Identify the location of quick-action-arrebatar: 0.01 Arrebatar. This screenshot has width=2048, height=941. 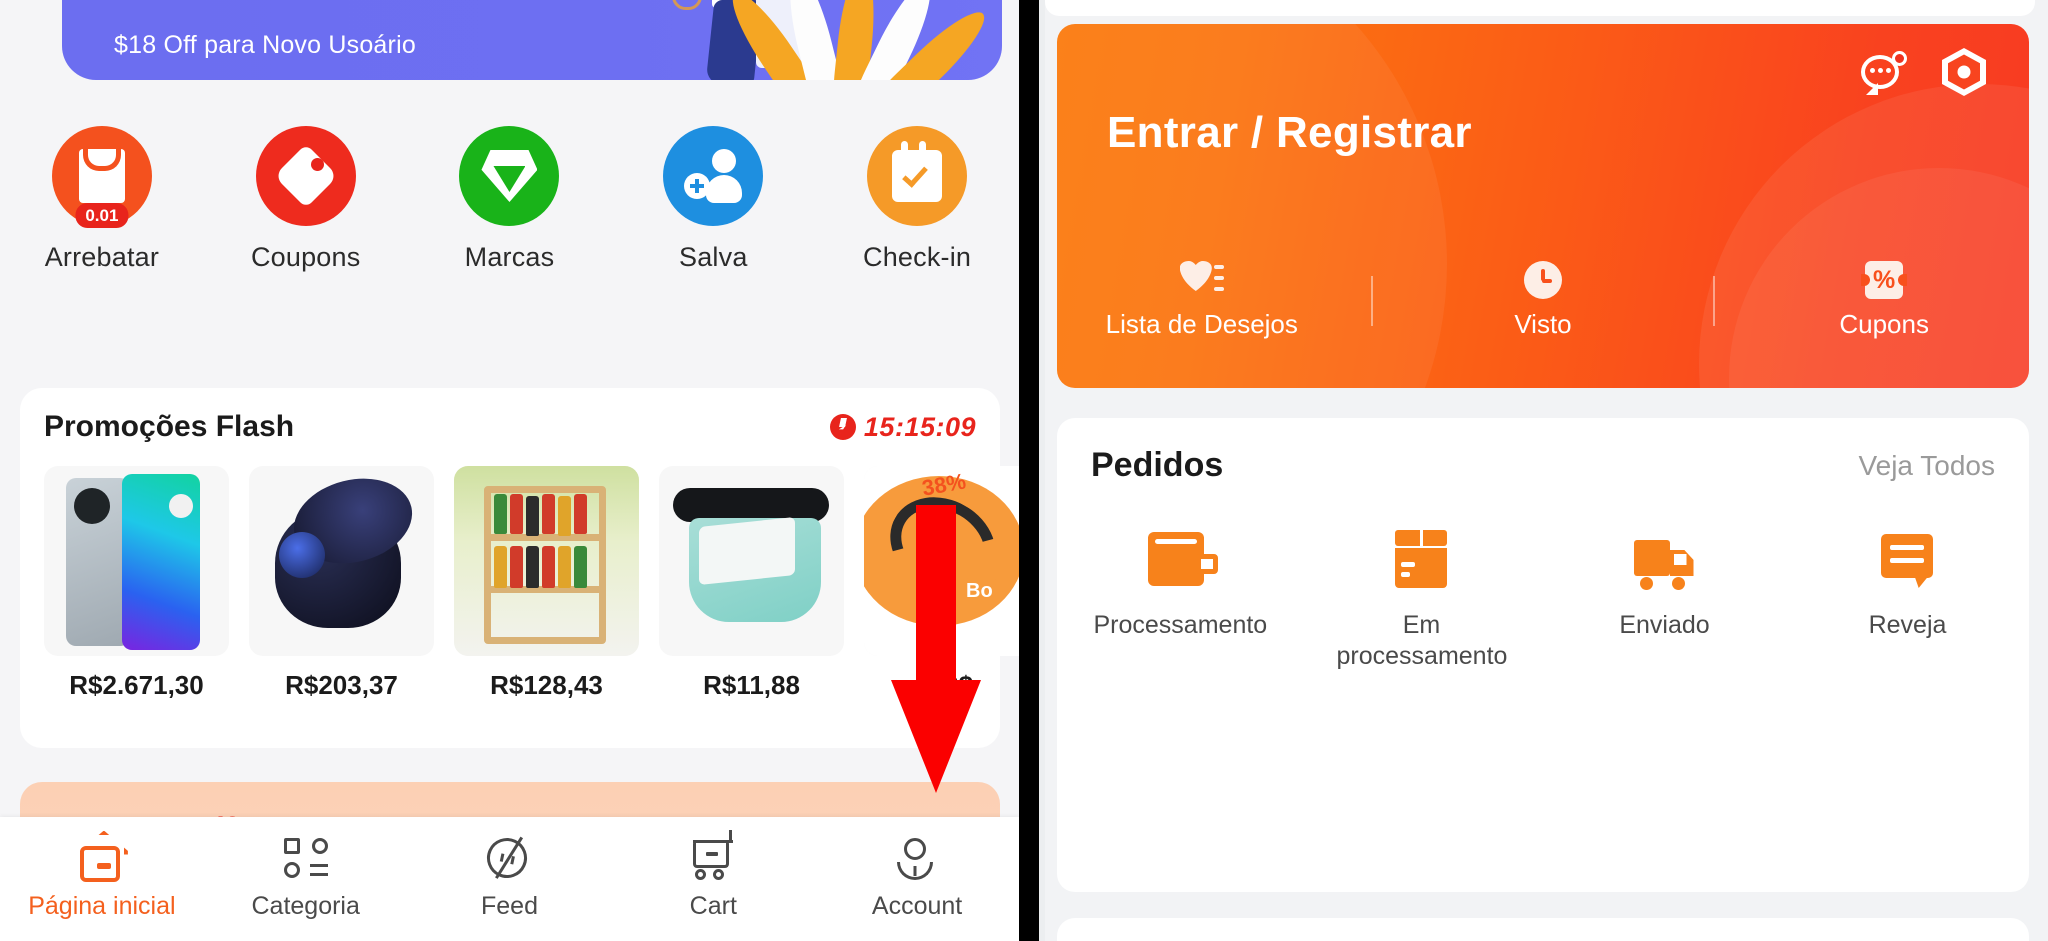
(102, 199).